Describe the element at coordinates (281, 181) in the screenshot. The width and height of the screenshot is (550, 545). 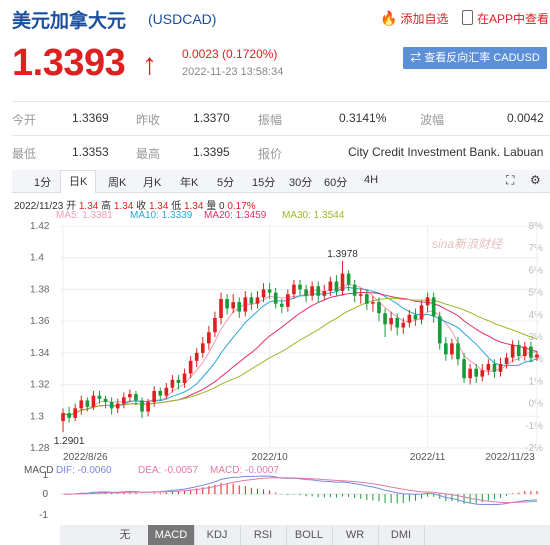
I see `period-tabs: 1分 日K 周K 月K 年K 5分 15分 30分 60分 4H ⛶ ⚙` at that location.